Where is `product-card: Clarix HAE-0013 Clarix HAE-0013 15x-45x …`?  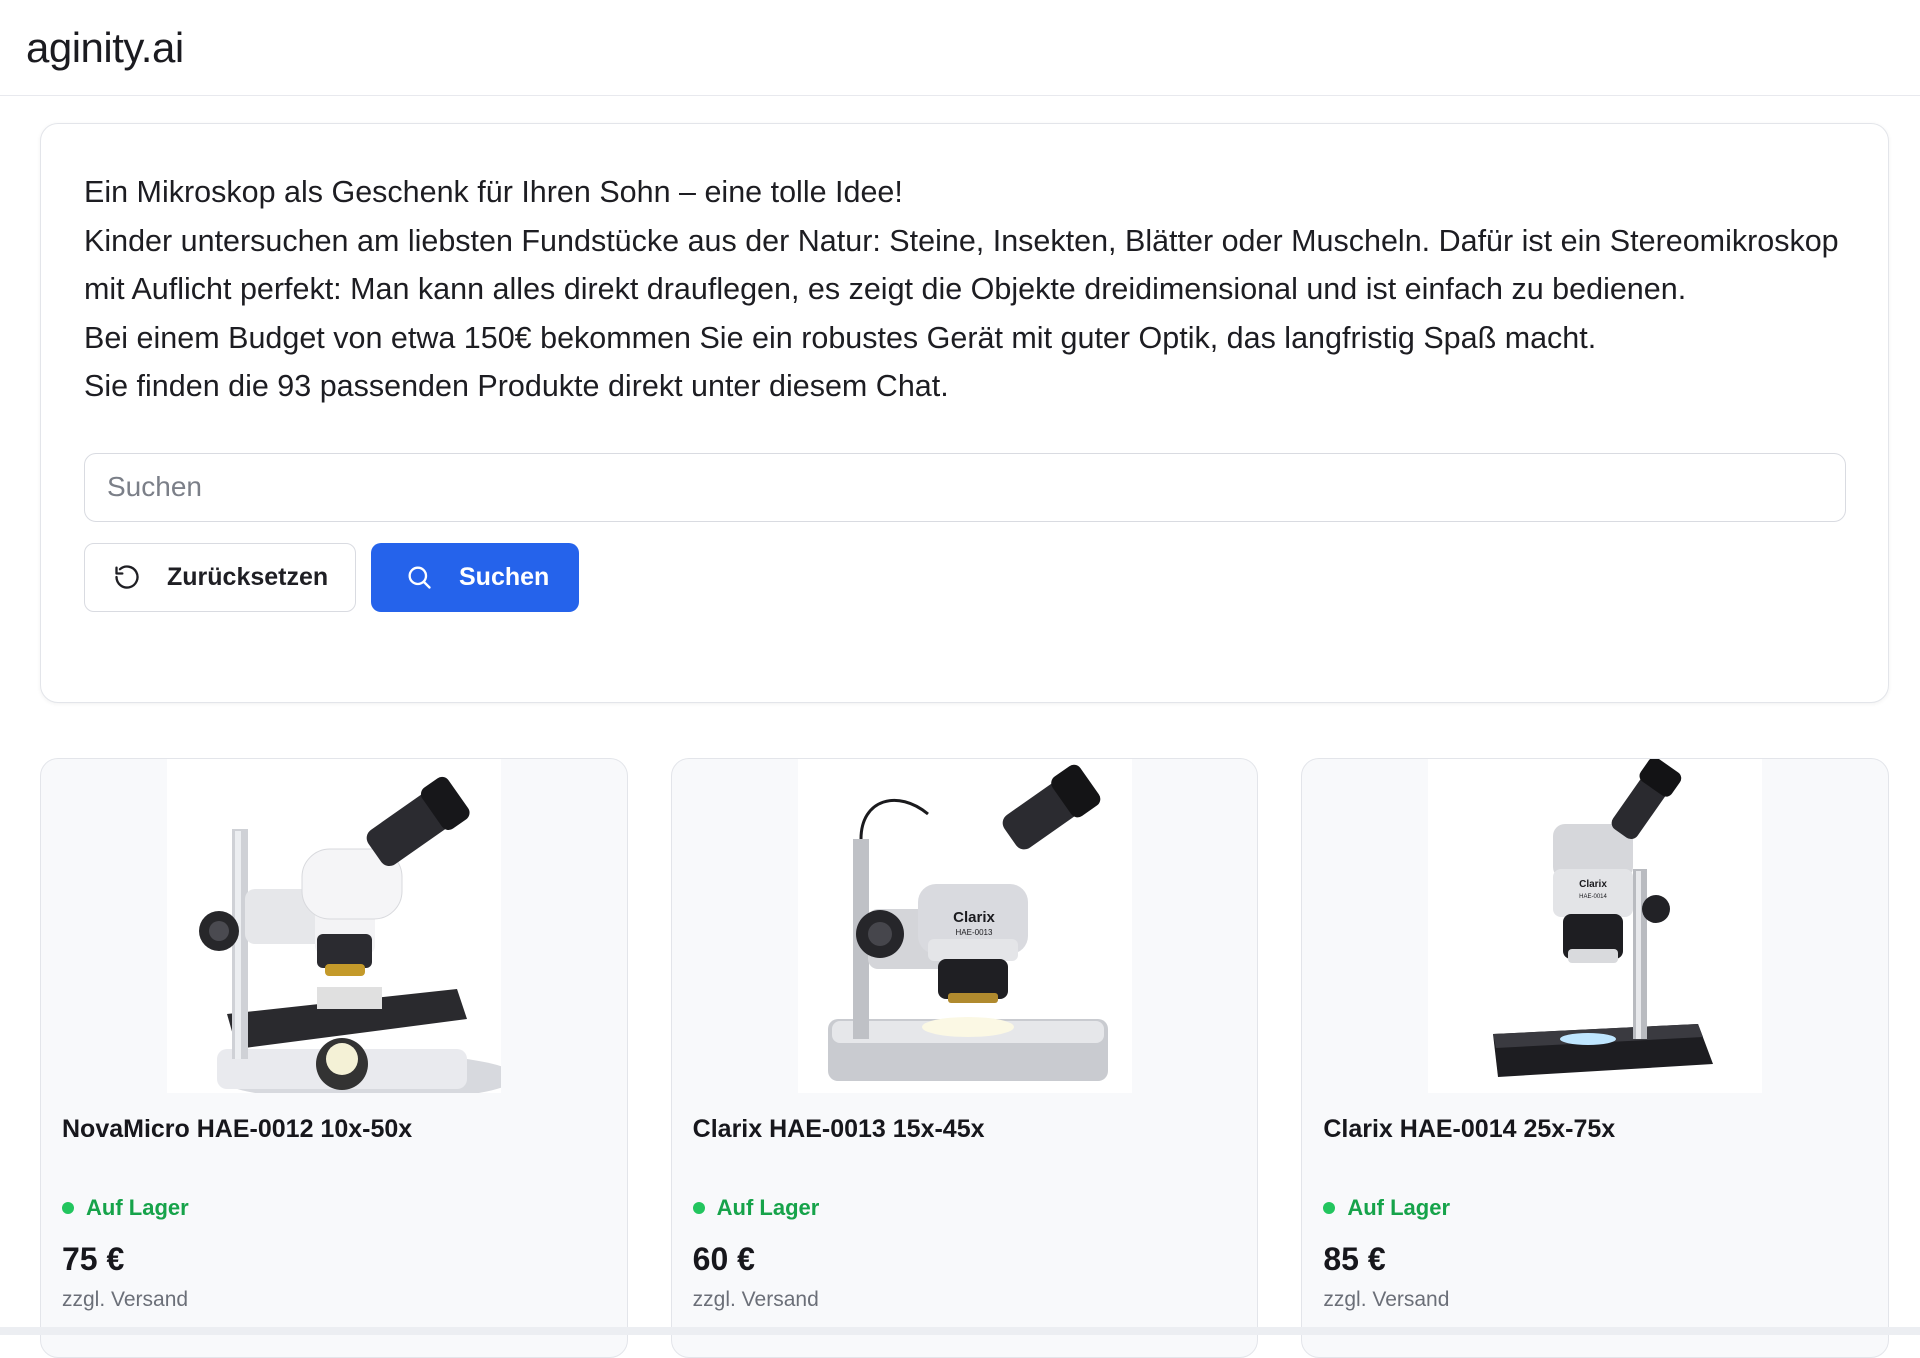
product-card: Clarix HAE-0013 Clarix HAE-0013 15x-45x … is located at coordinates (964, 1058).